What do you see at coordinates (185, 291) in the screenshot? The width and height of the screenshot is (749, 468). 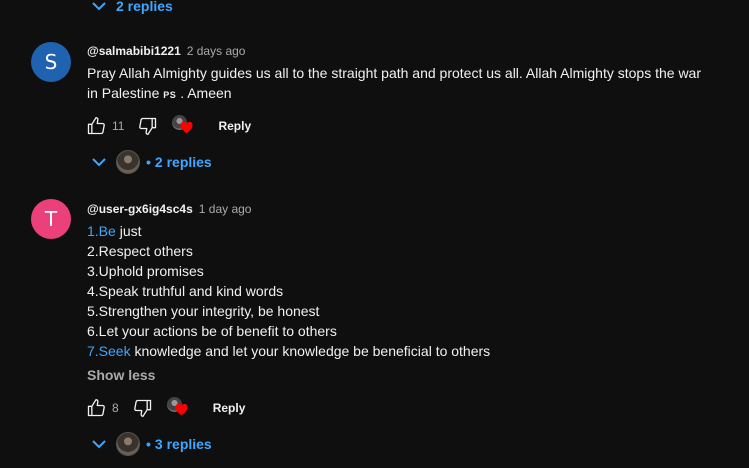 I see `list-item: 4.Speak truthful and kind words` at bounding box center [185, 291].